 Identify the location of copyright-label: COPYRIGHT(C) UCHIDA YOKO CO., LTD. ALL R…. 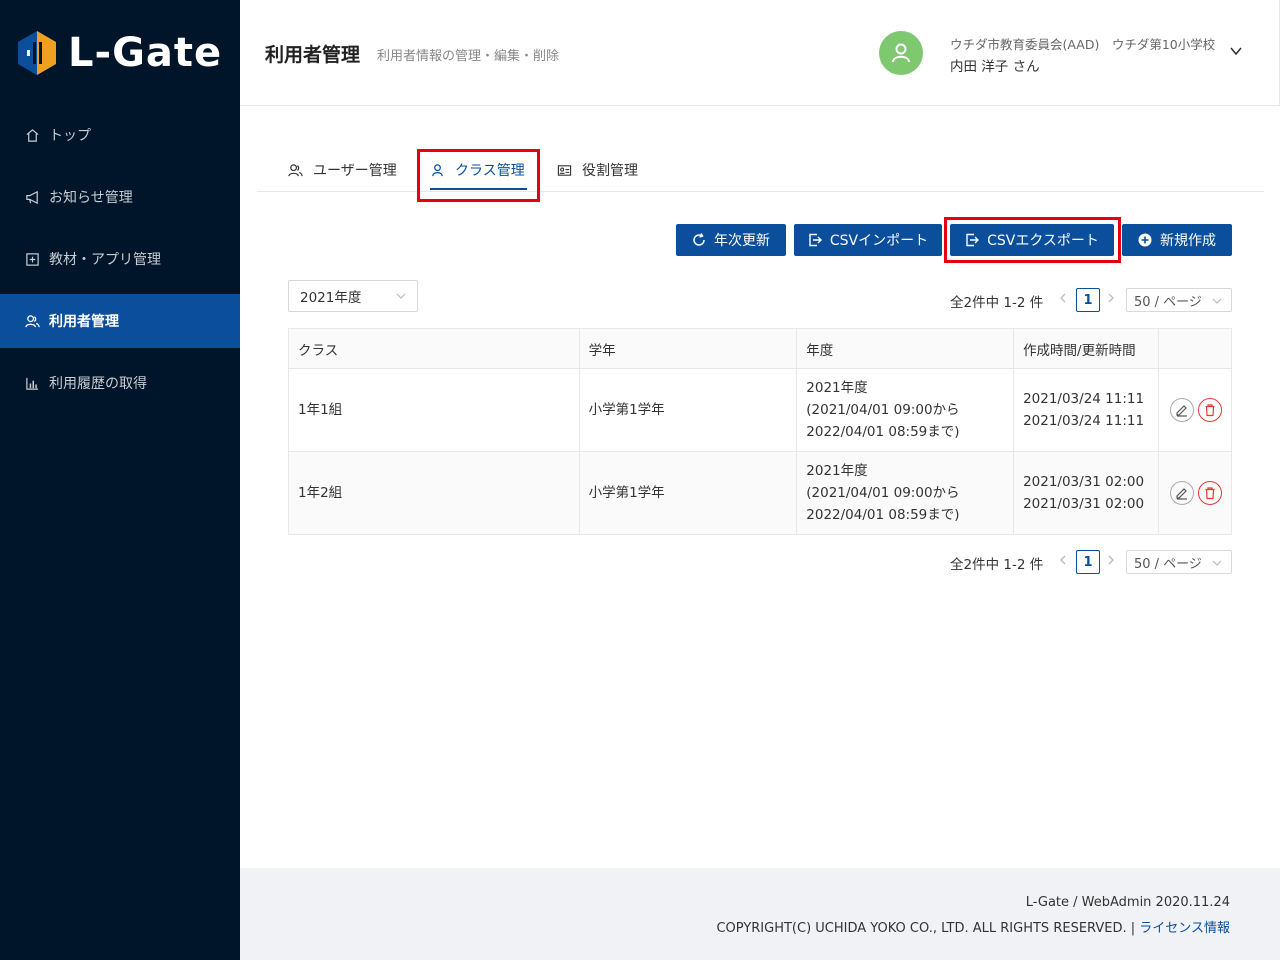
(928, 928).